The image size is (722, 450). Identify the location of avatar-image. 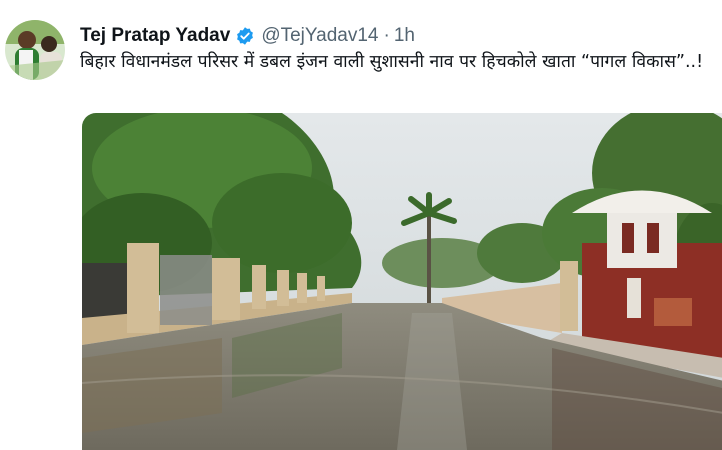
(35, 50).